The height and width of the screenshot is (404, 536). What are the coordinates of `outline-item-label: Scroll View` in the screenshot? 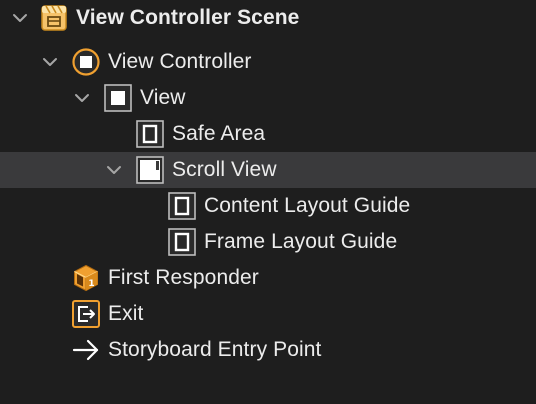 It's located at (224, 169).